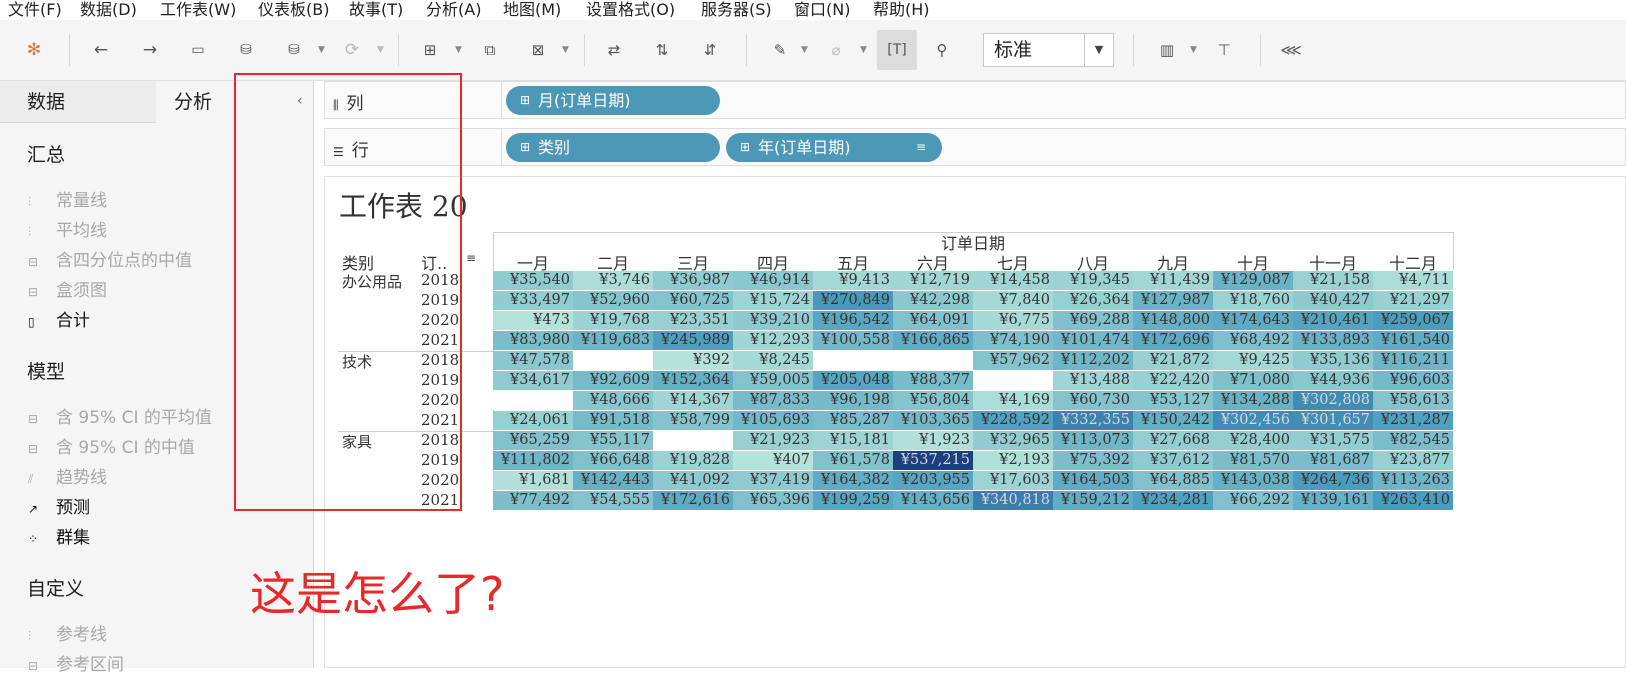 This screenshot has width=1626, height=675. Describe the element at coordinates (1013, 340) in the screenshot. I see `table-cell: ¥74,190` at that location.